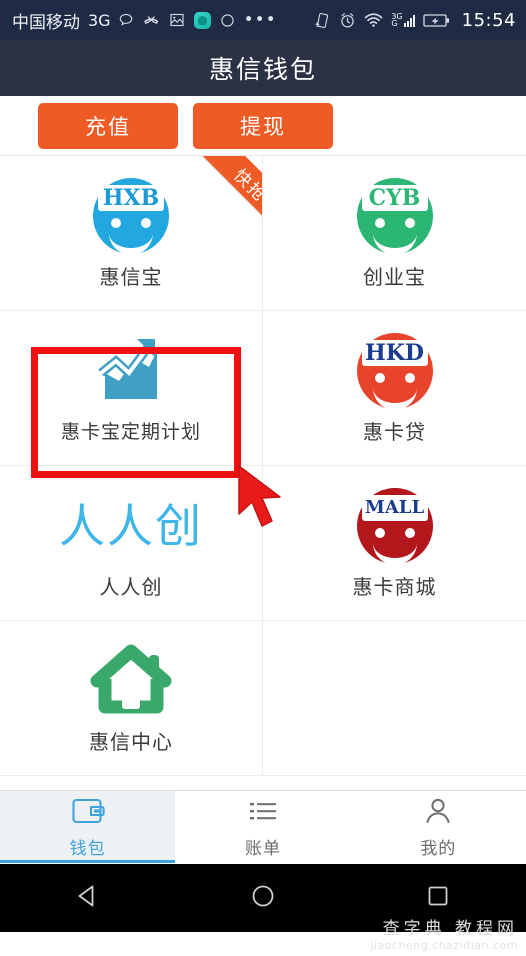  What do you see at coordinates (394, 431) in the screenshot?
I see `grid-item-label: 惠卡贷` at bounding box center [394, 431].